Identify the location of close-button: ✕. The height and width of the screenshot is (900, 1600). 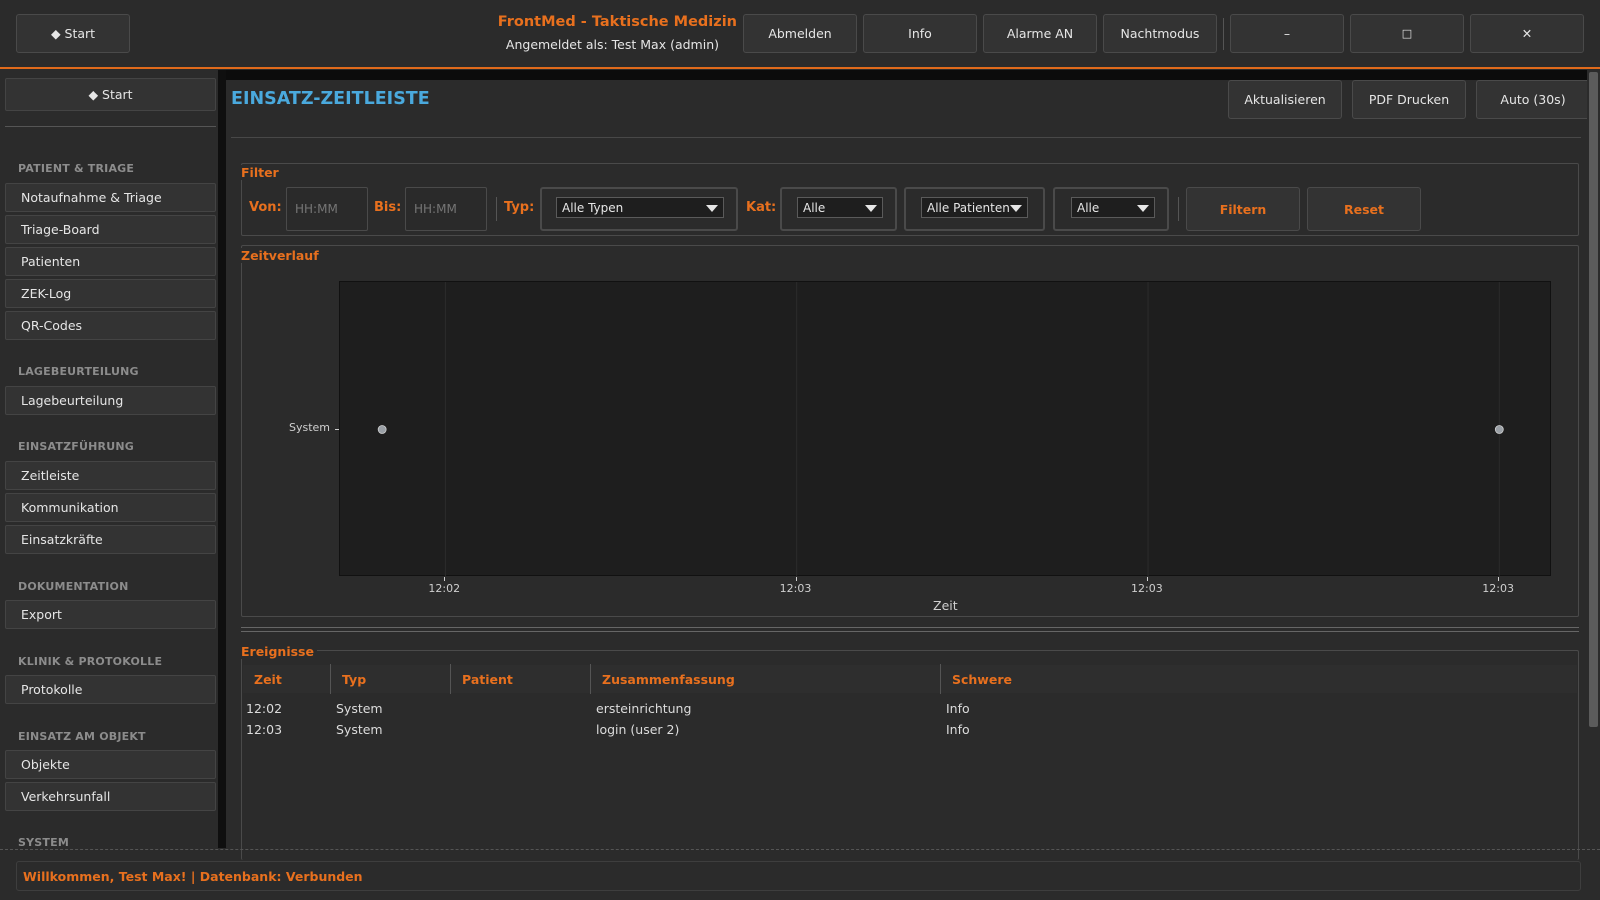
(1527, 33).